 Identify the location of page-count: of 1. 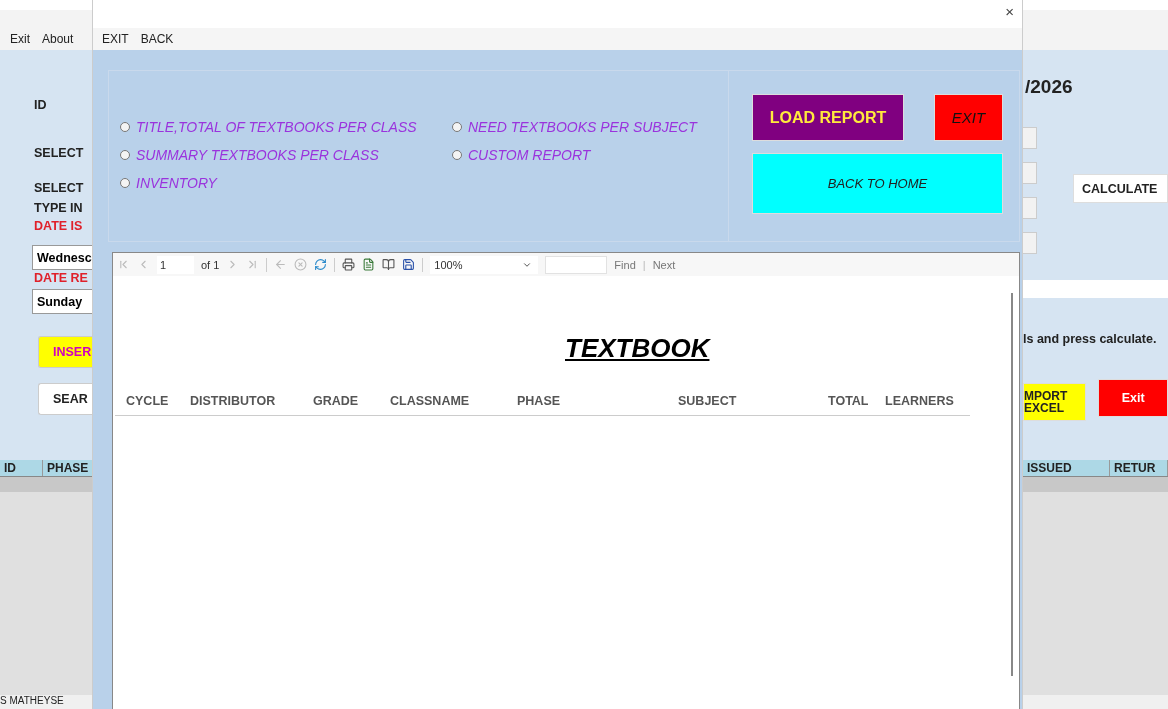
(210, 264).